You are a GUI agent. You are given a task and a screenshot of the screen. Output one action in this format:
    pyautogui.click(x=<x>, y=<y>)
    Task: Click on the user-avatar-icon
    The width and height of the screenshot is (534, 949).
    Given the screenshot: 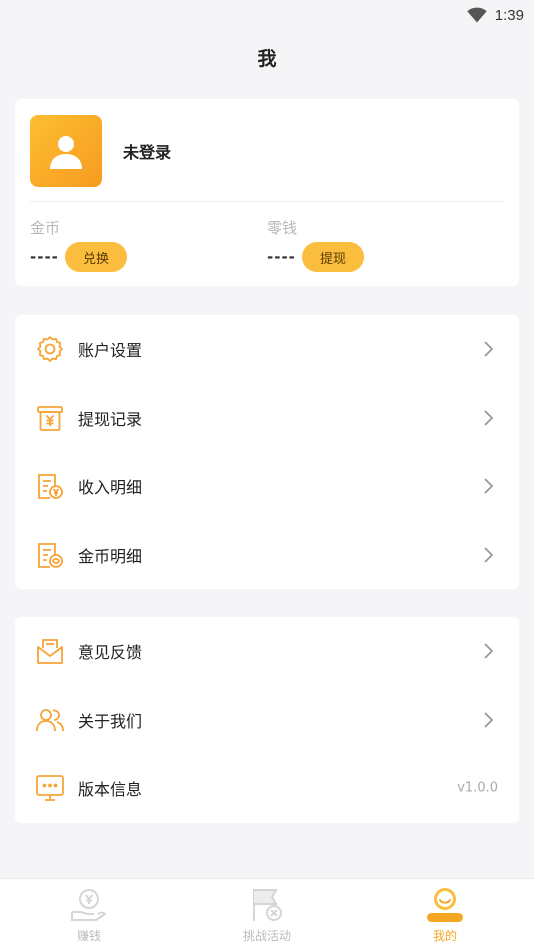 What is the action you would take?
    pyautogui.click(x=66, y=152)
    